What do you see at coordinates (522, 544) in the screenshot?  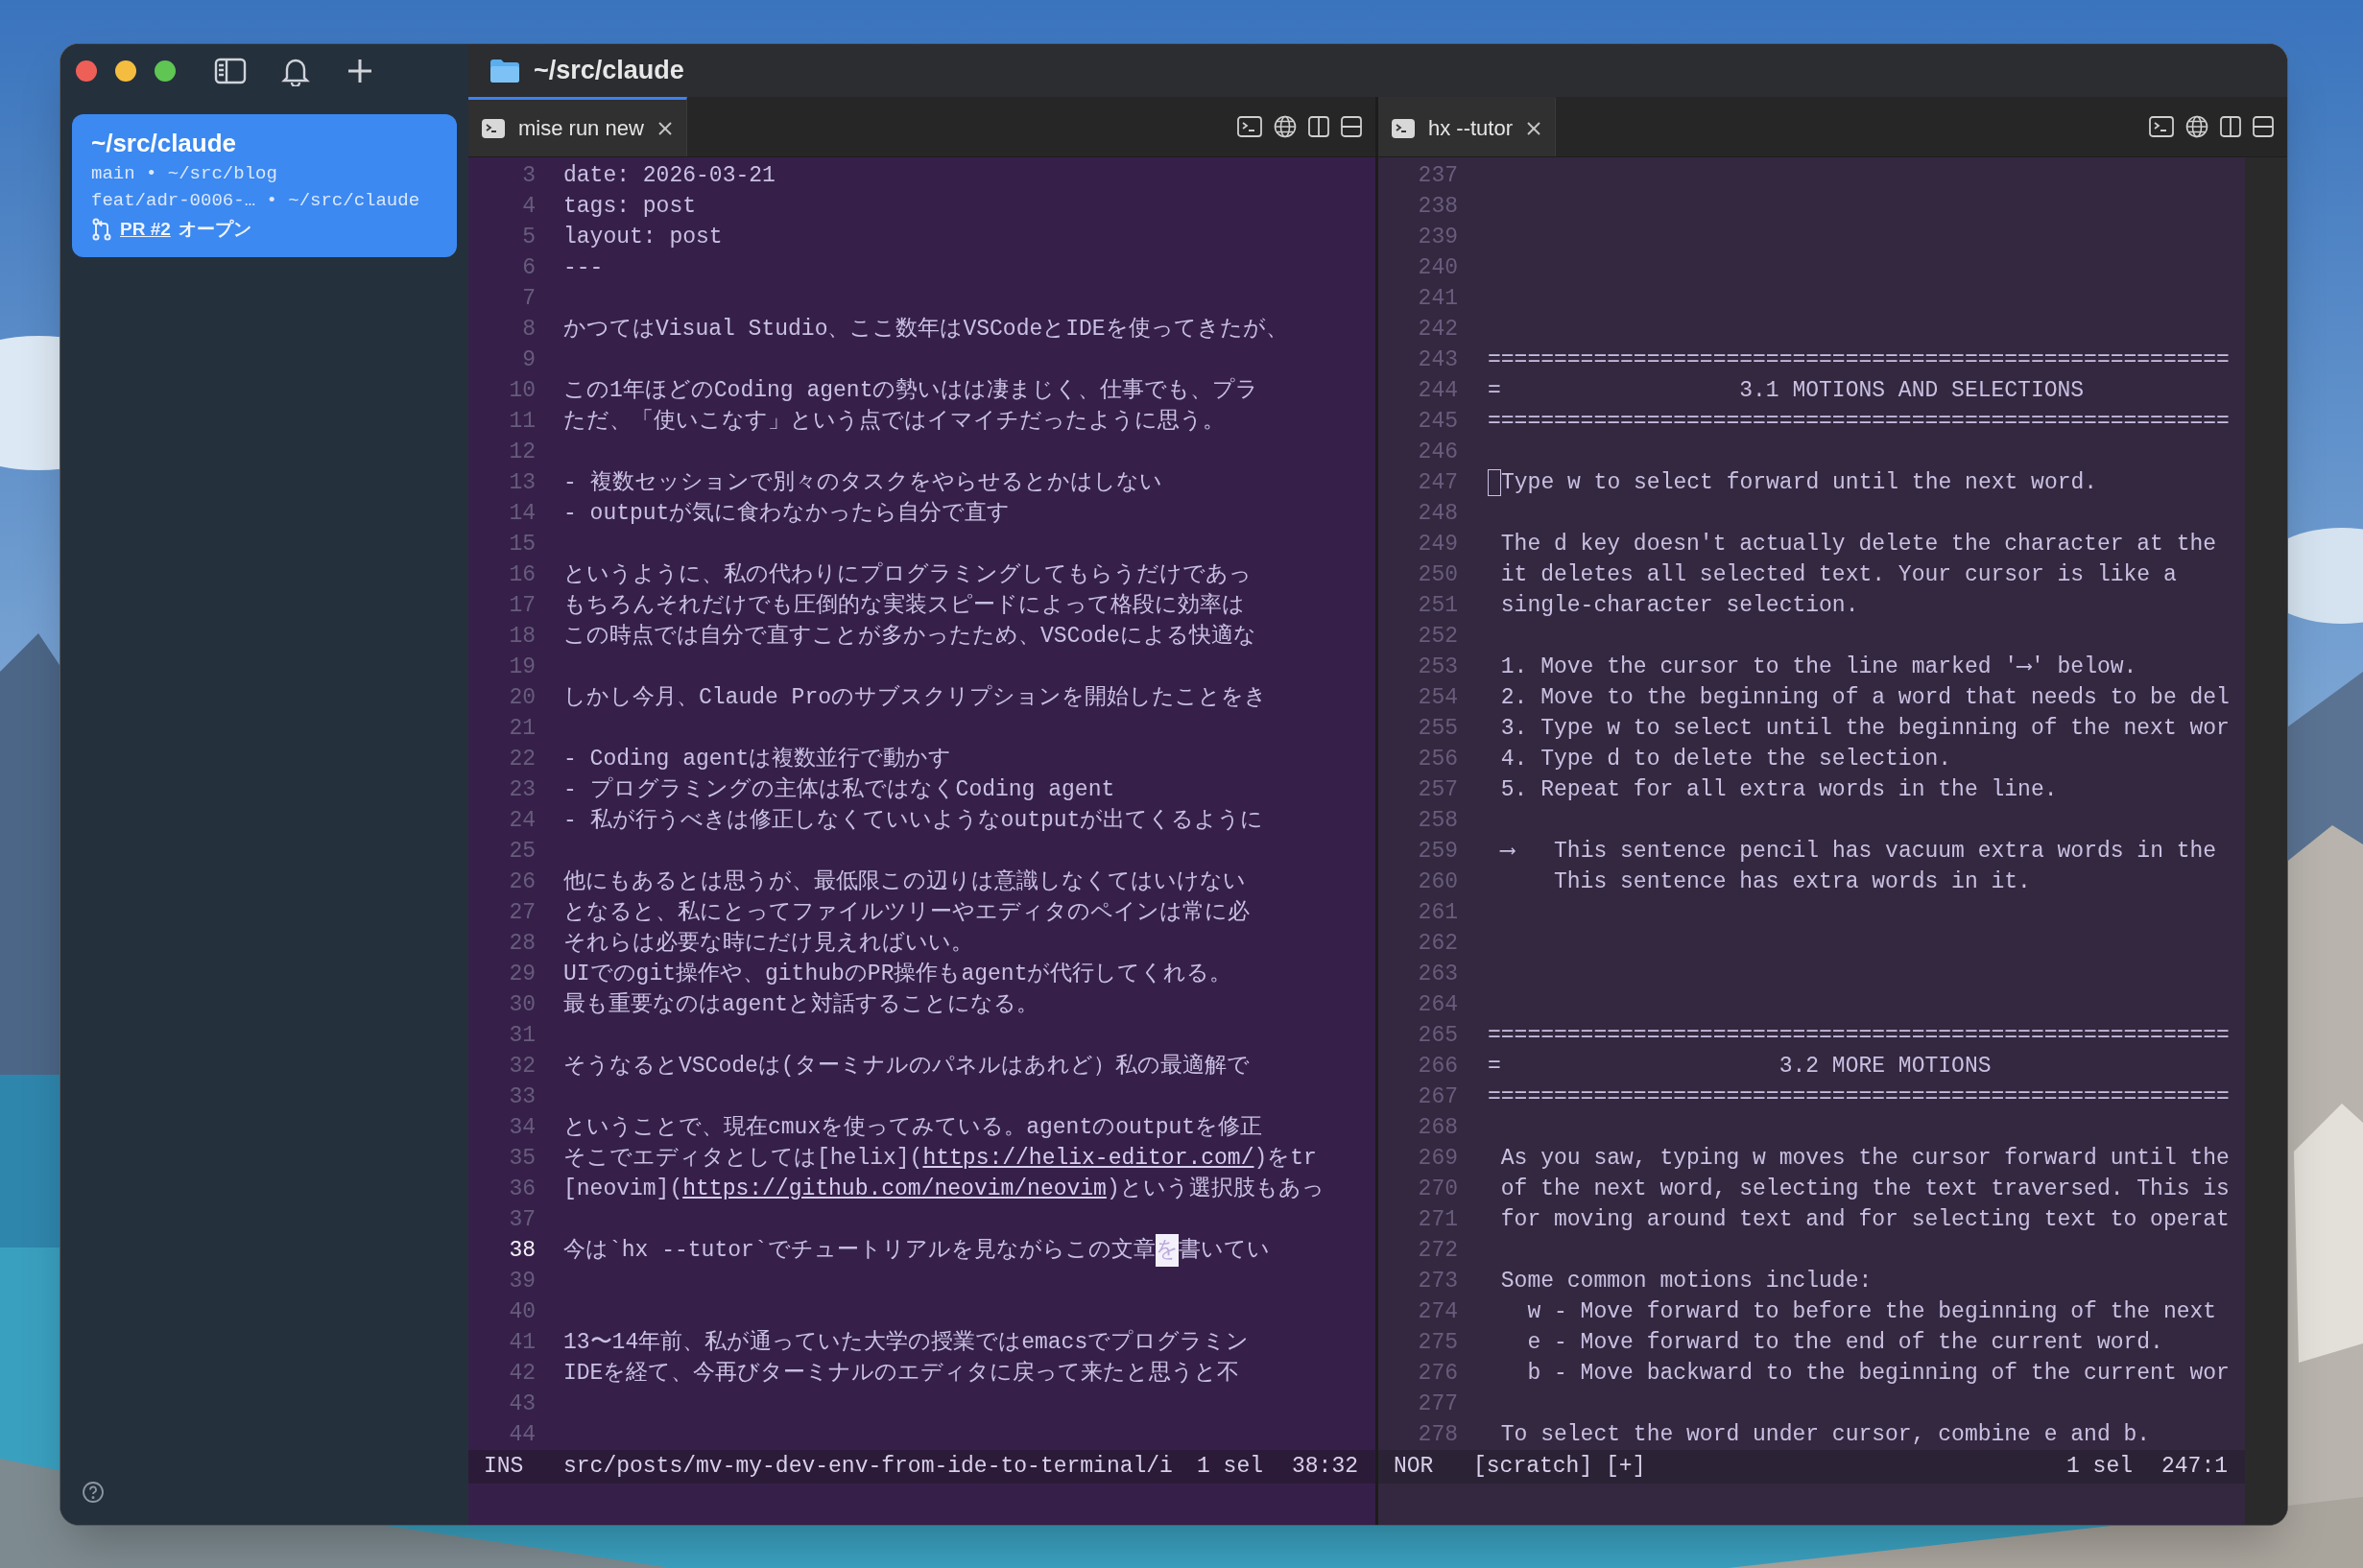 I see `line-number: 15` at bounding box center [522, 544].